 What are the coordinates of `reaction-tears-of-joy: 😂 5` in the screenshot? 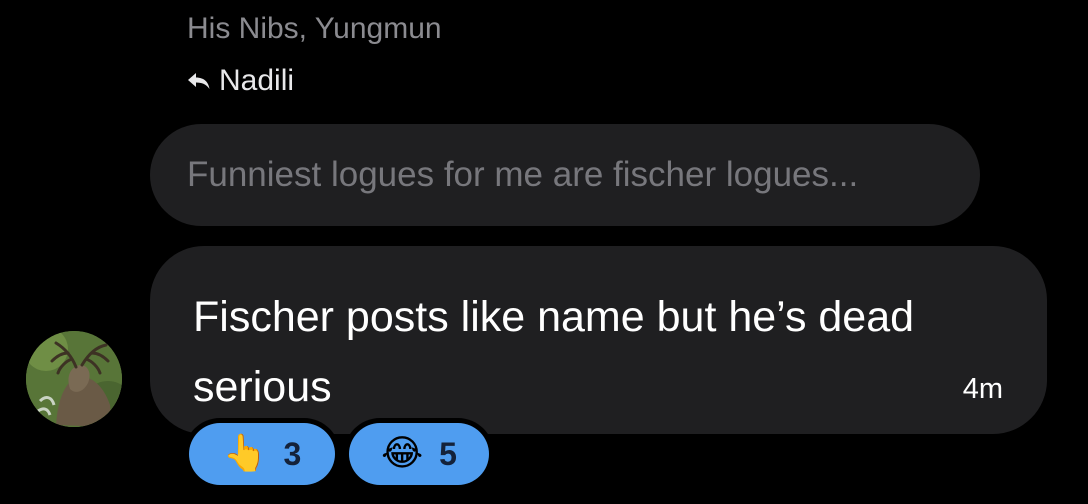 It's located at (419, 454).